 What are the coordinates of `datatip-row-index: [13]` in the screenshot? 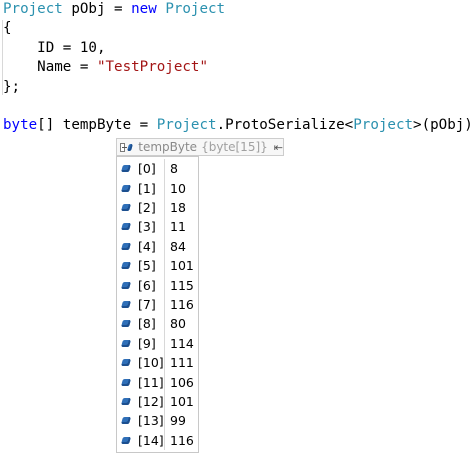 It's located at (151, 421).